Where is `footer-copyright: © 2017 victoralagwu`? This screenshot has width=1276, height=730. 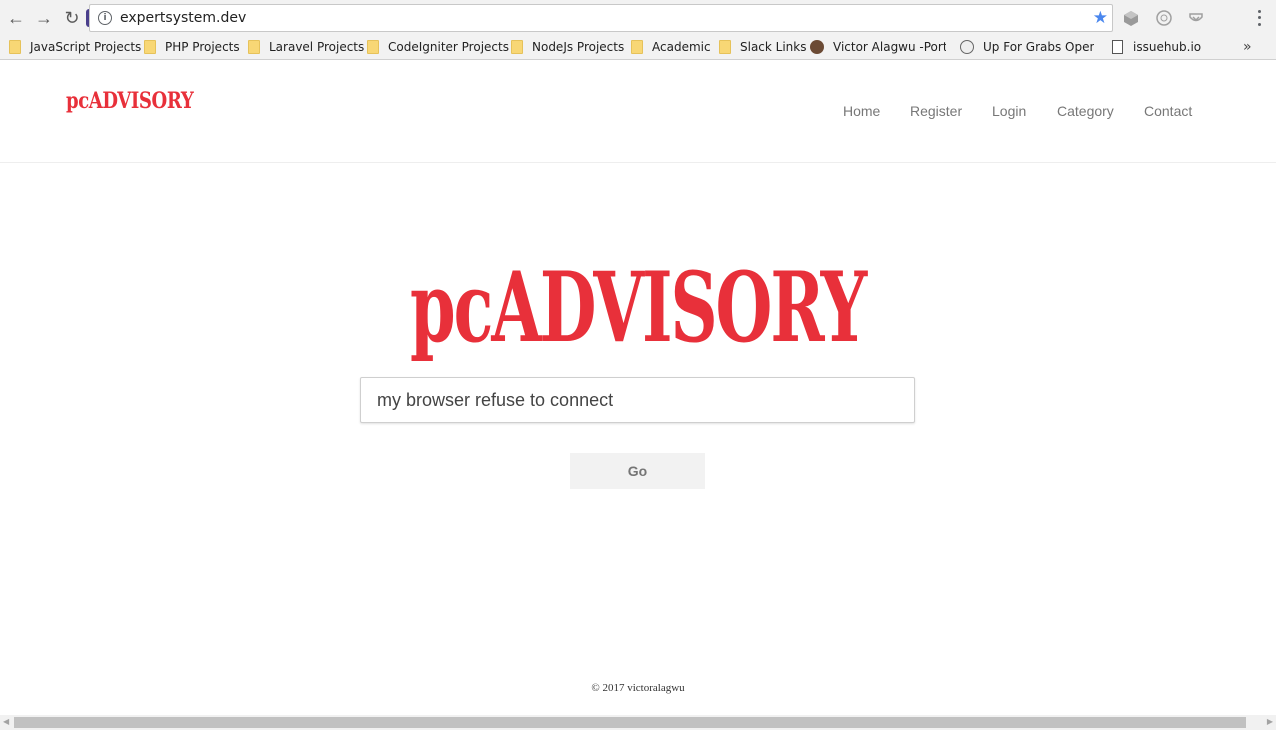 footer-copyright: © 2017 victoralagwu is located at coordinates (638, 688).